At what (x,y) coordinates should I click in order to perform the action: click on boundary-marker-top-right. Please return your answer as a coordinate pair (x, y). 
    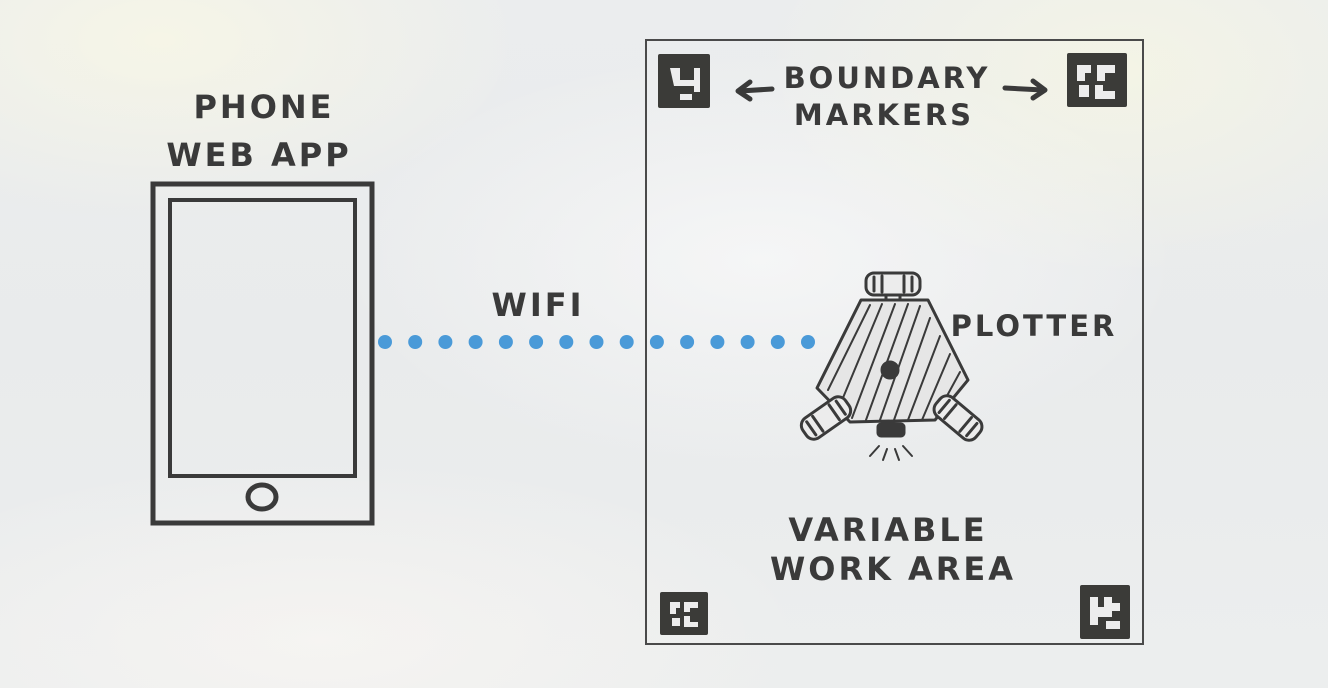
    Looking at the image, I should click on (1097, 80).